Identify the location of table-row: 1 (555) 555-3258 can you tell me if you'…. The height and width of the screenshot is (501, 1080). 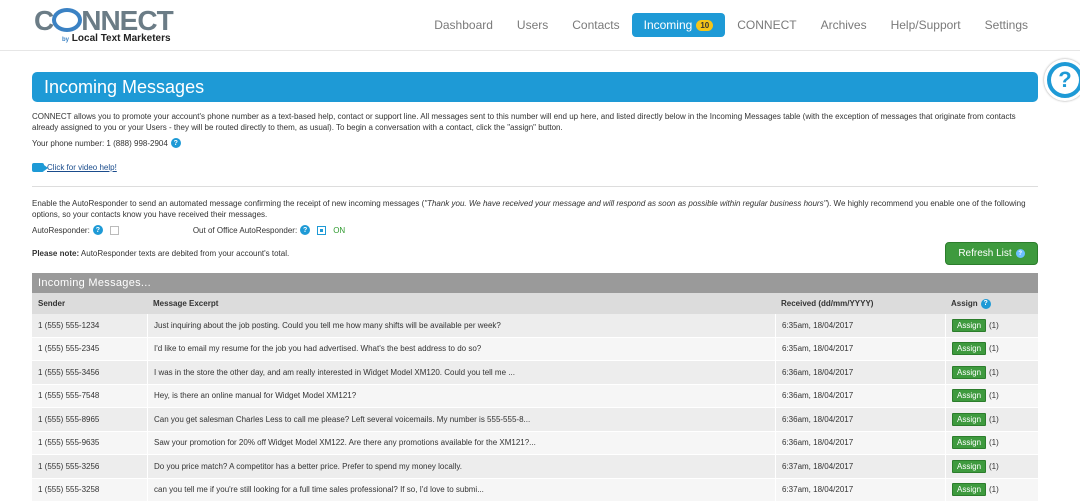
(535, 489).